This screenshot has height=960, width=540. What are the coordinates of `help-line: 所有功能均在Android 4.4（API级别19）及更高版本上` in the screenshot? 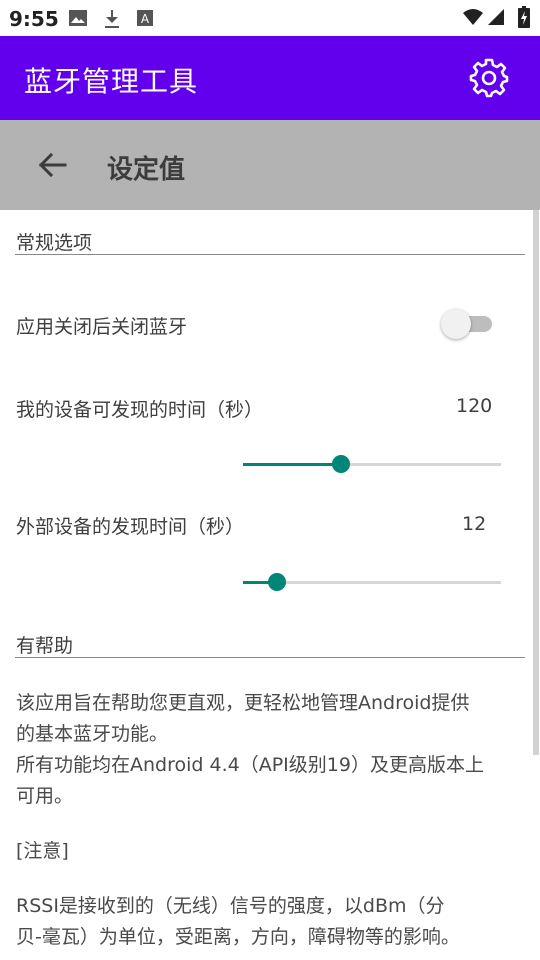 It's located at (250, 765).